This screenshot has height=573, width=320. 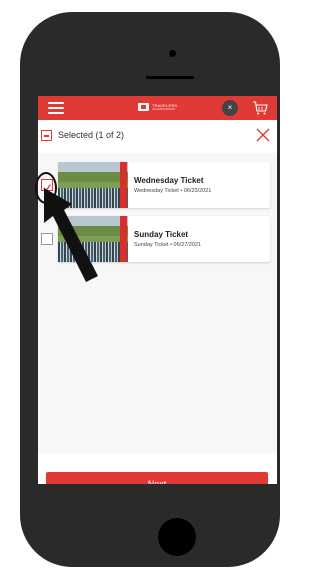 I want to click on close-icon: ×, so click(x=230, y=108).